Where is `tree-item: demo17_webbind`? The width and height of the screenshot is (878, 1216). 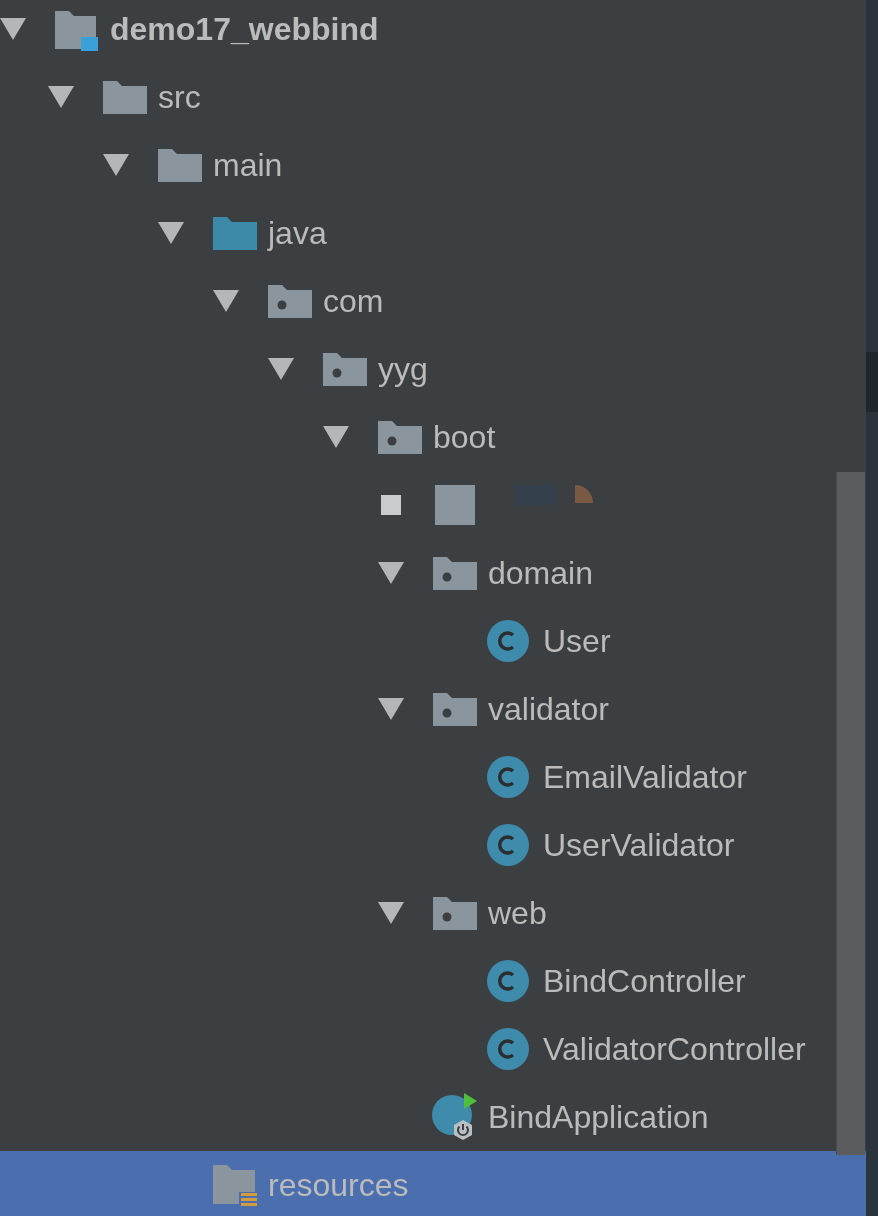
tree-item: demo17_webbind is located at coordinates (433, 31).